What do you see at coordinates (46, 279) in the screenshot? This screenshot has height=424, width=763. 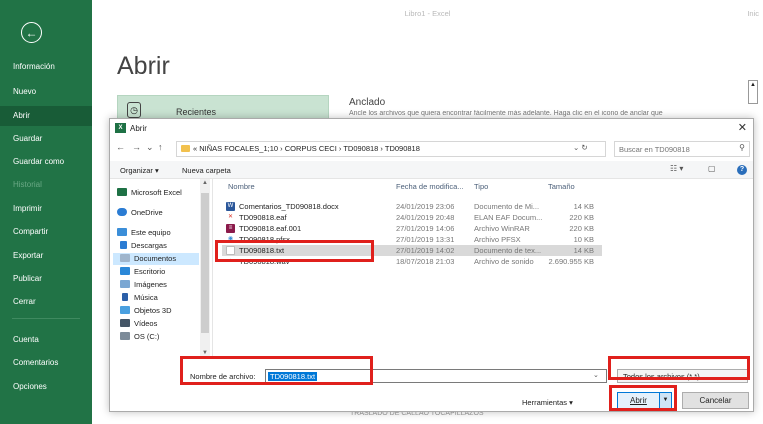 I see `nav-publicar: Publicar` at bounding box center [46, 279].